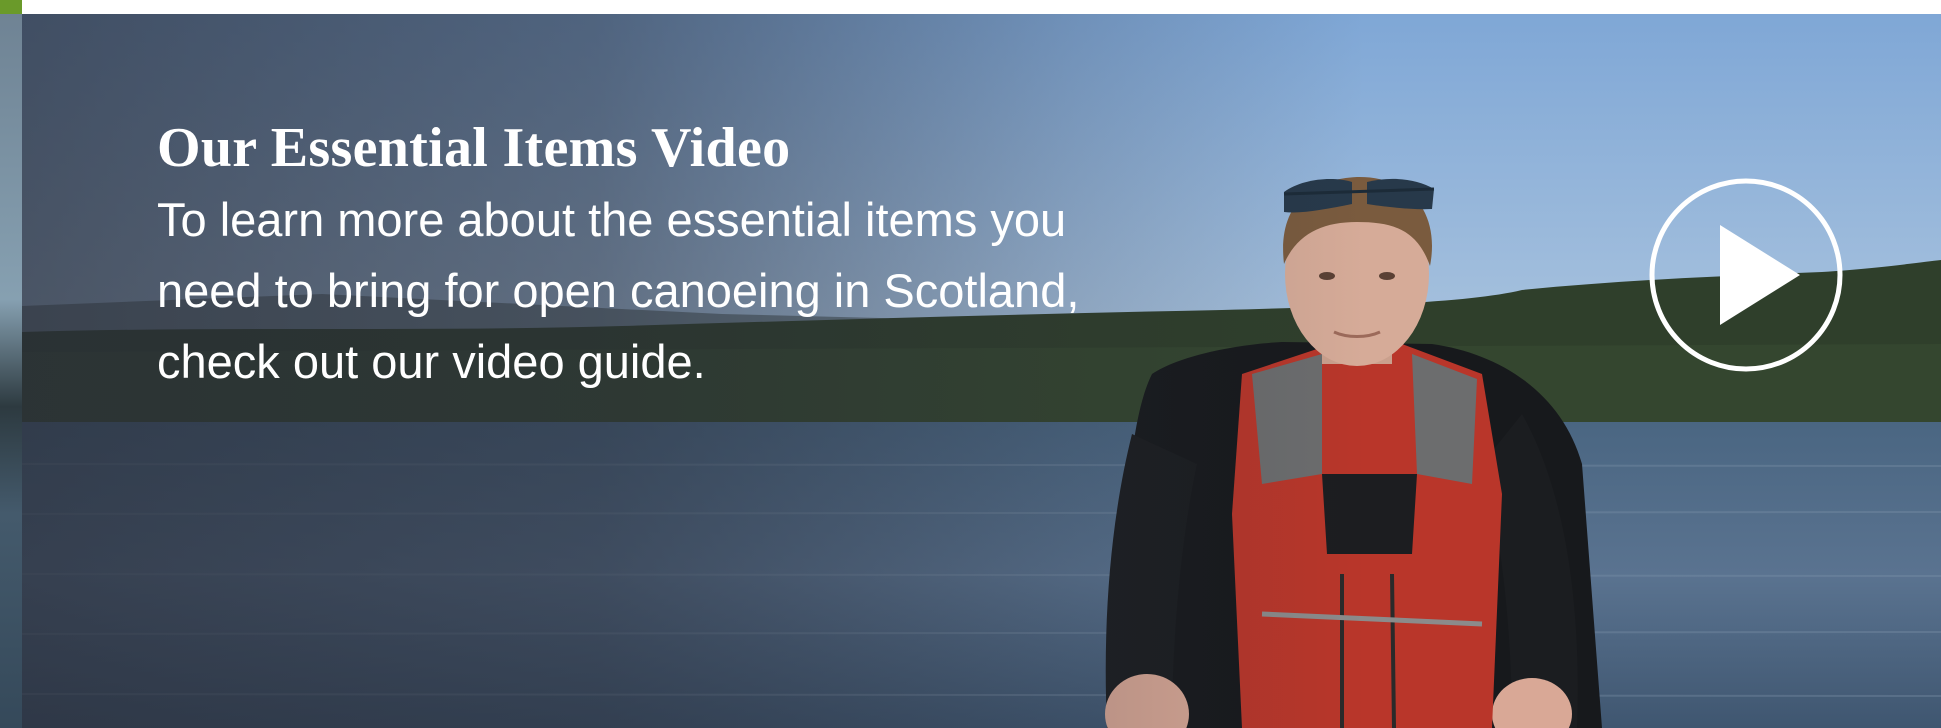 The image size is (1941, 728). I want to click on video-title: Our Essential Items Video, so click(474, 148).